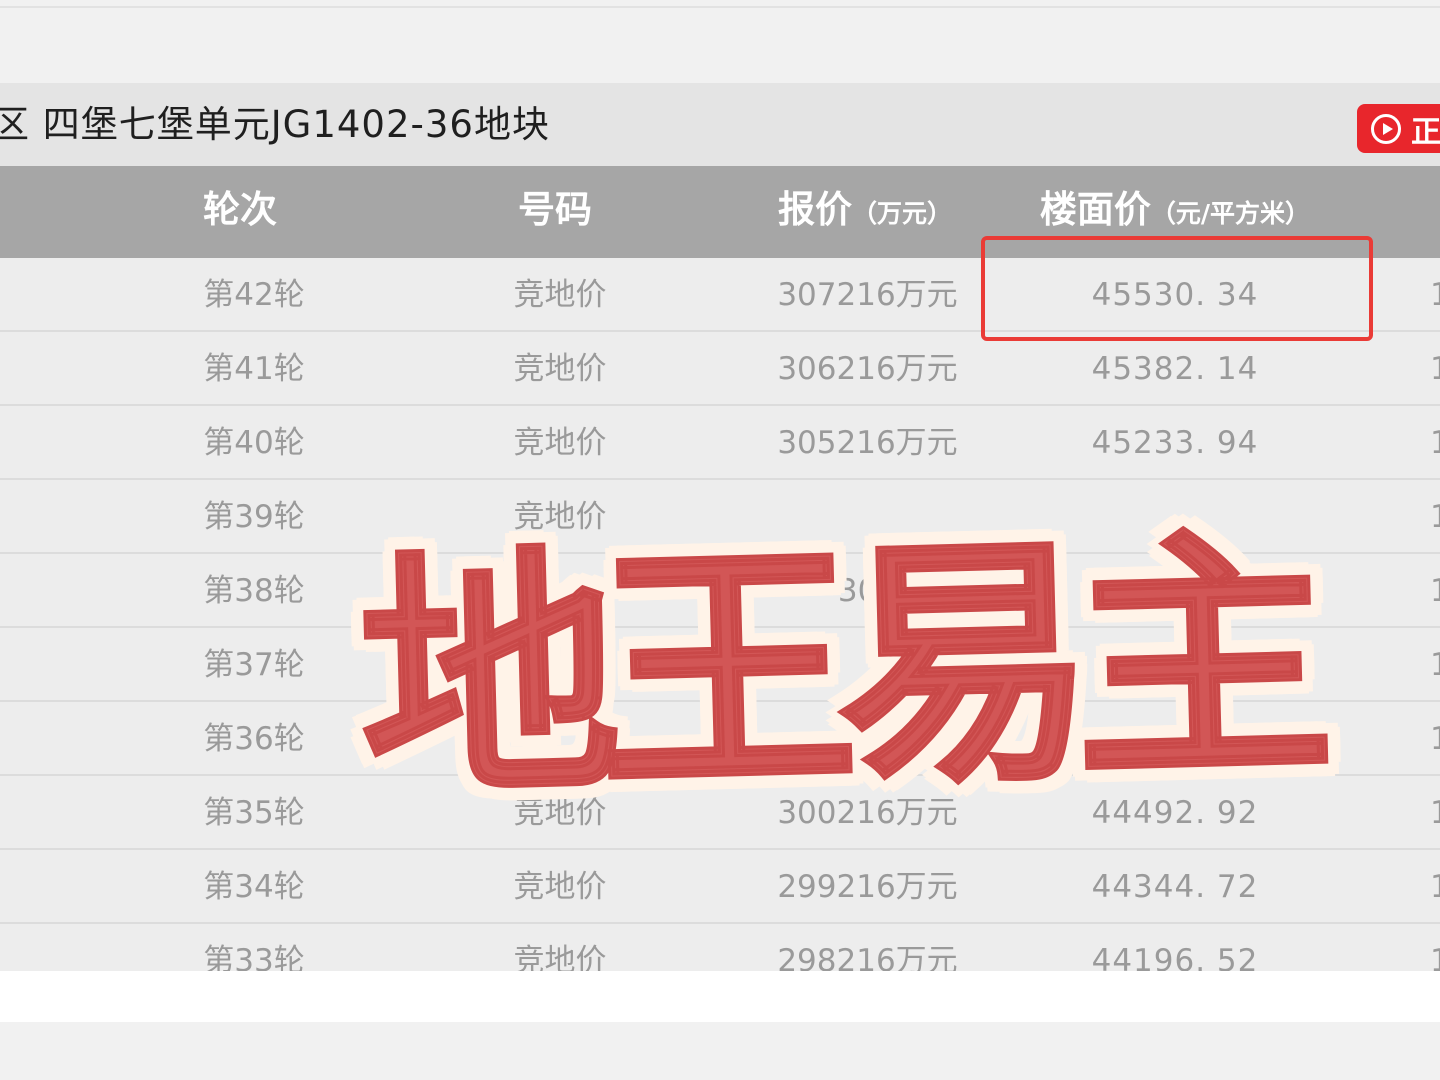 The image size is (1440, 1080). What do you see at coordinates (254, 887) in the screenshot?
I see `round-cell: 第34轮` at bounding box center [254, 887].